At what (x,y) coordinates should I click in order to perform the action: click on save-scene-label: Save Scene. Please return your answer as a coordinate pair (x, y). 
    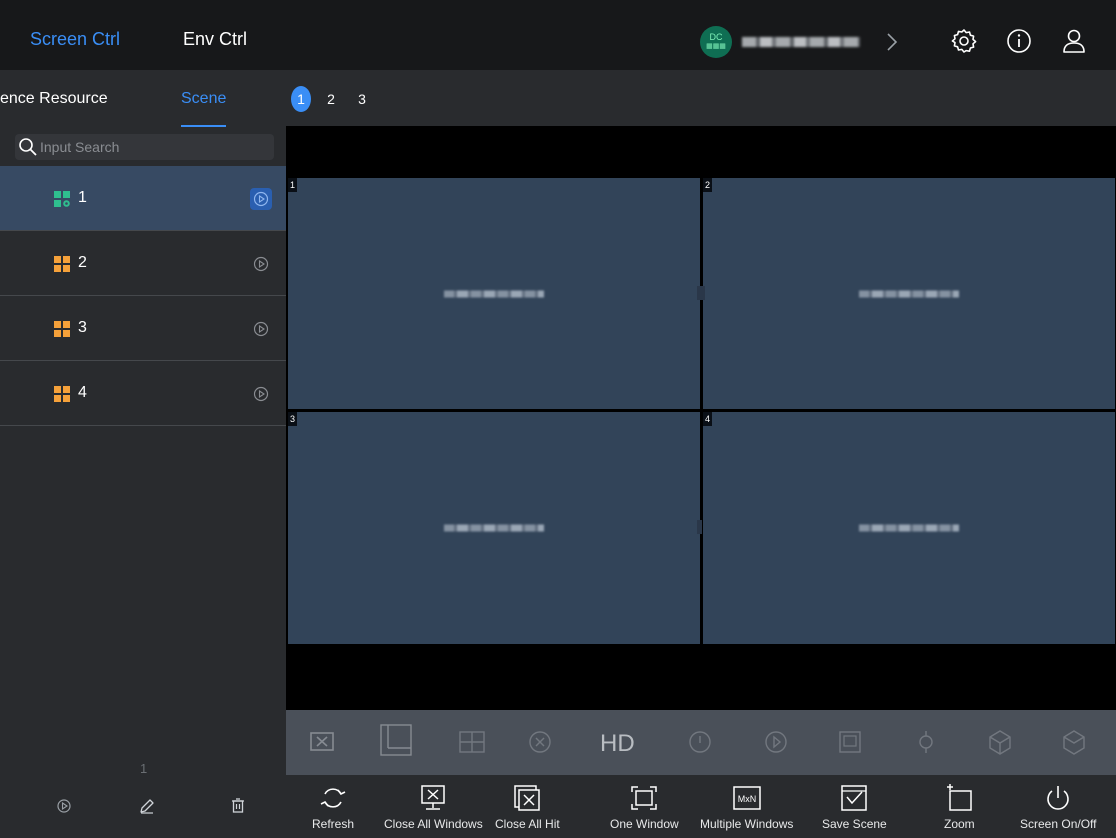
    Looking at the image, I should click on (854, 824).